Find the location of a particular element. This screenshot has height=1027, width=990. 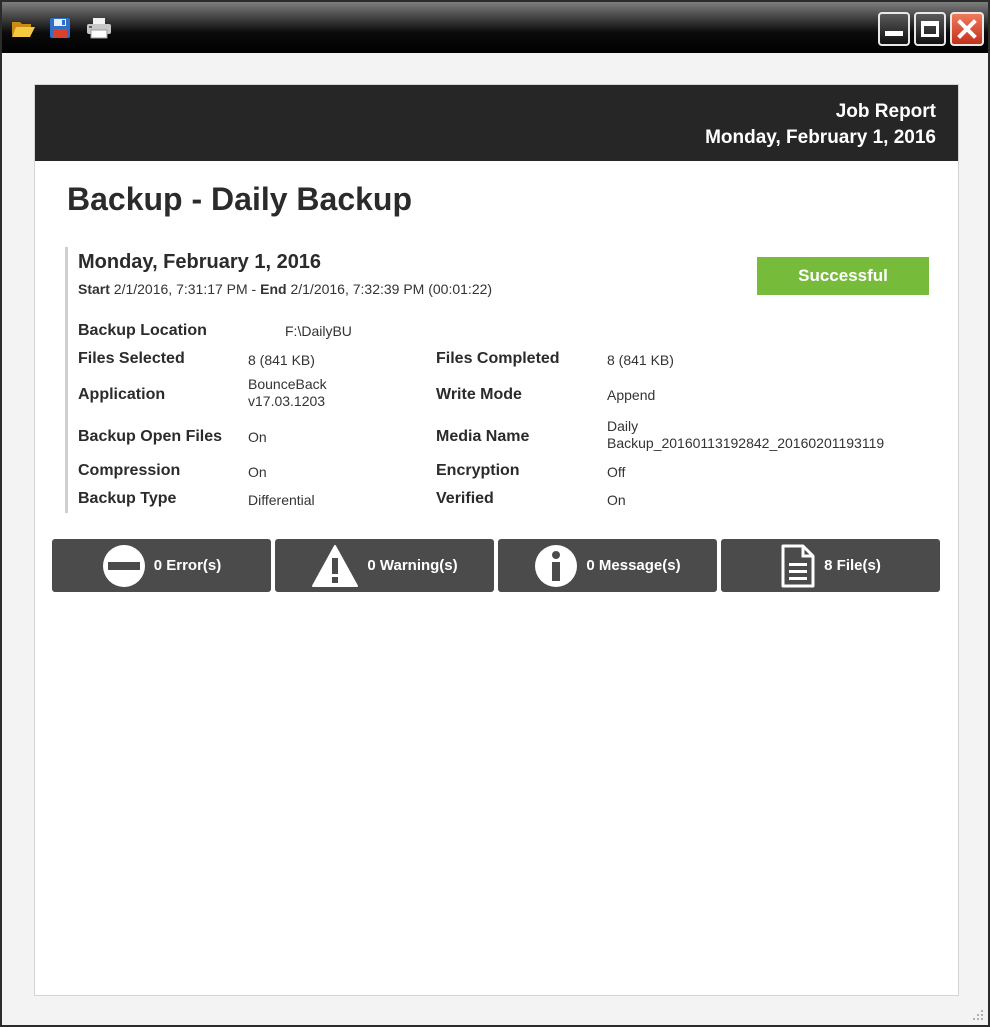

compression-label: Compression is located at coordinates (129, 470).